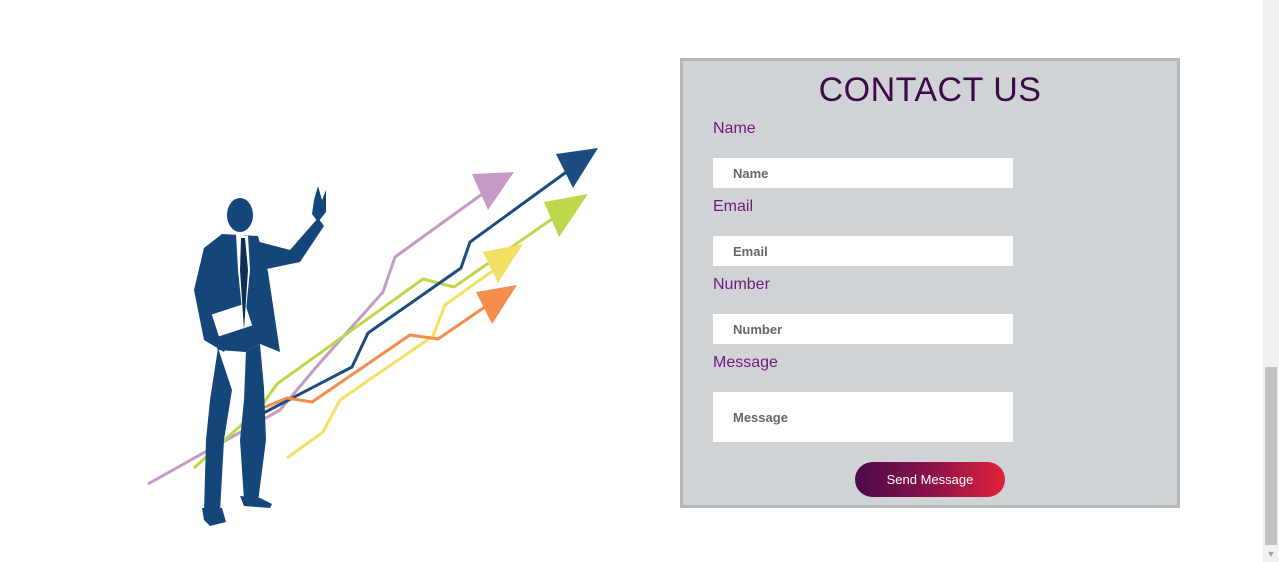 This screenshot has height=562, width=1279. Describe the element at coordinates (863, 251) in the screenshot. I see `email-input` at that location.